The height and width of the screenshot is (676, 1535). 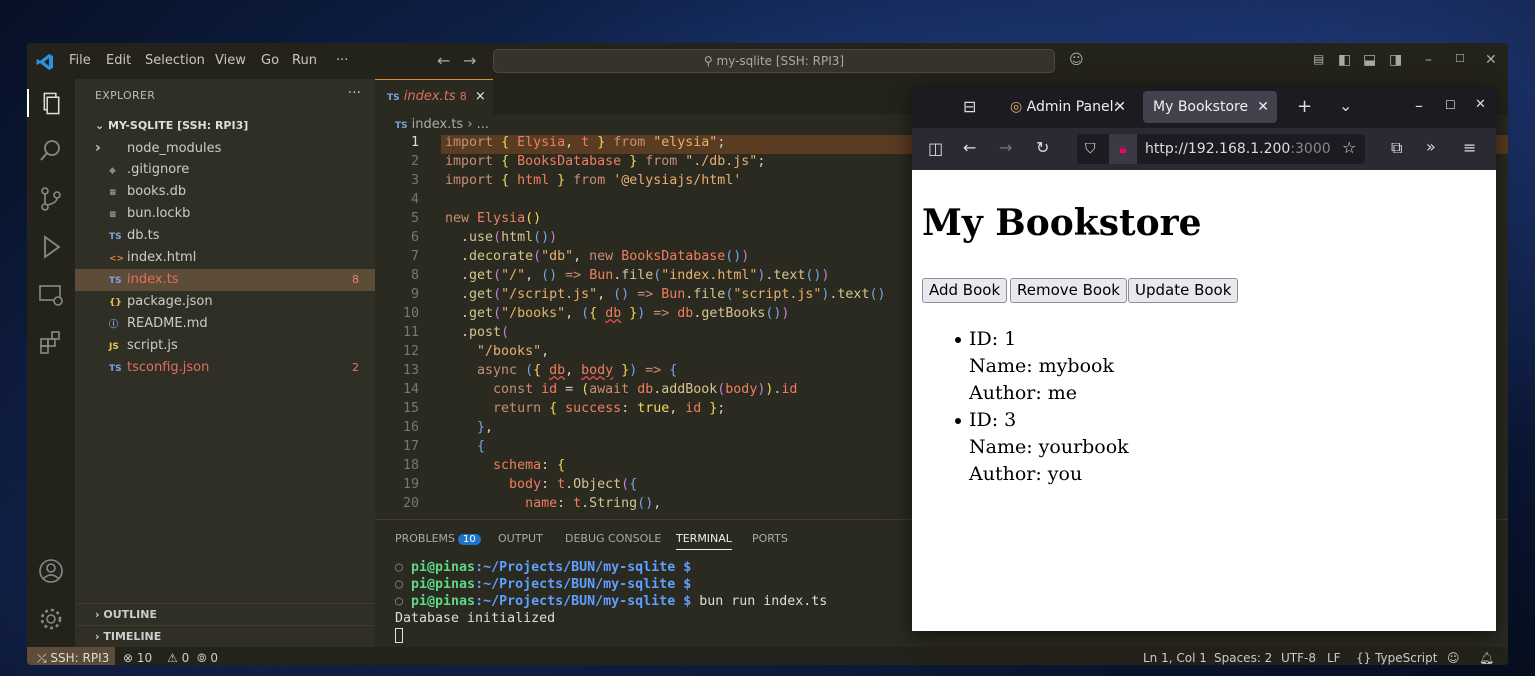 I want to click on file-name: index.ts, so click(x=153, y=279).